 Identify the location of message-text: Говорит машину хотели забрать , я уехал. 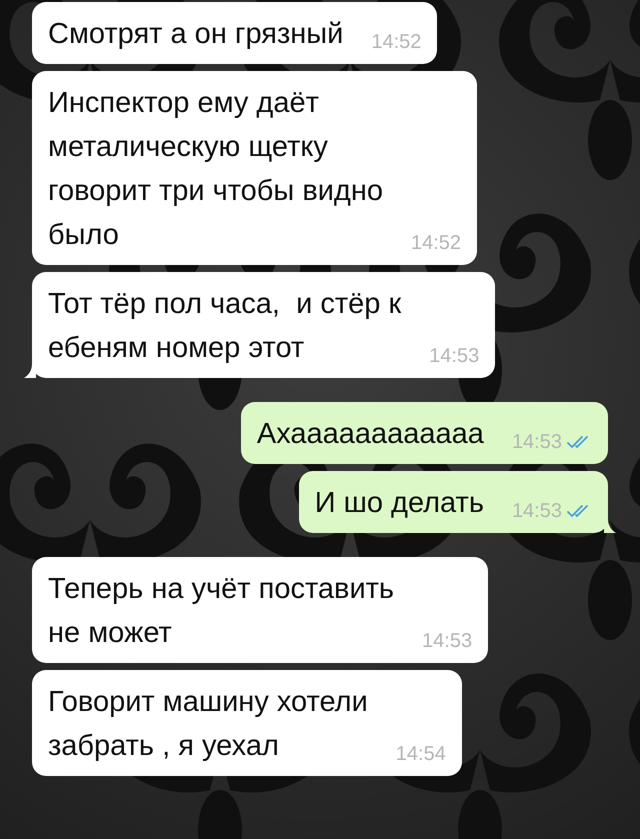
(208, 724).